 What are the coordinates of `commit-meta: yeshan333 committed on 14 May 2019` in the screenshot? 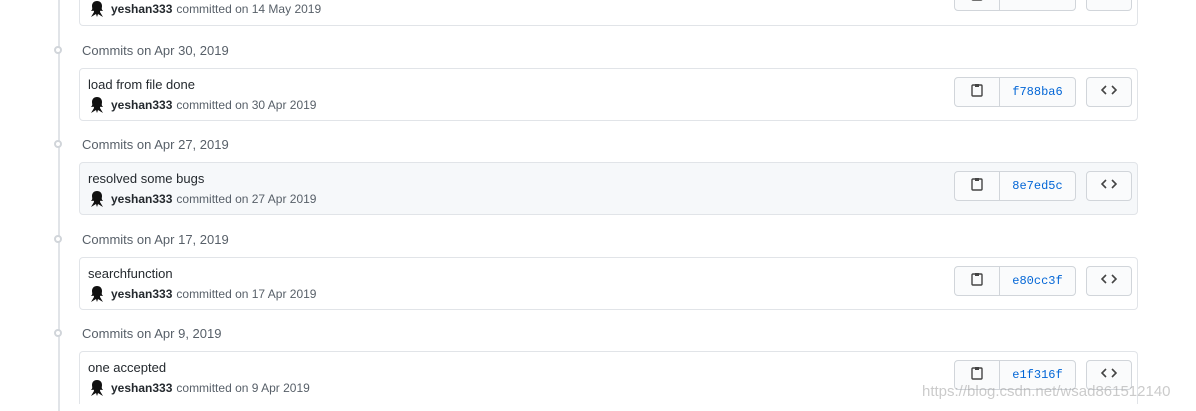 It's located at (204, 9).